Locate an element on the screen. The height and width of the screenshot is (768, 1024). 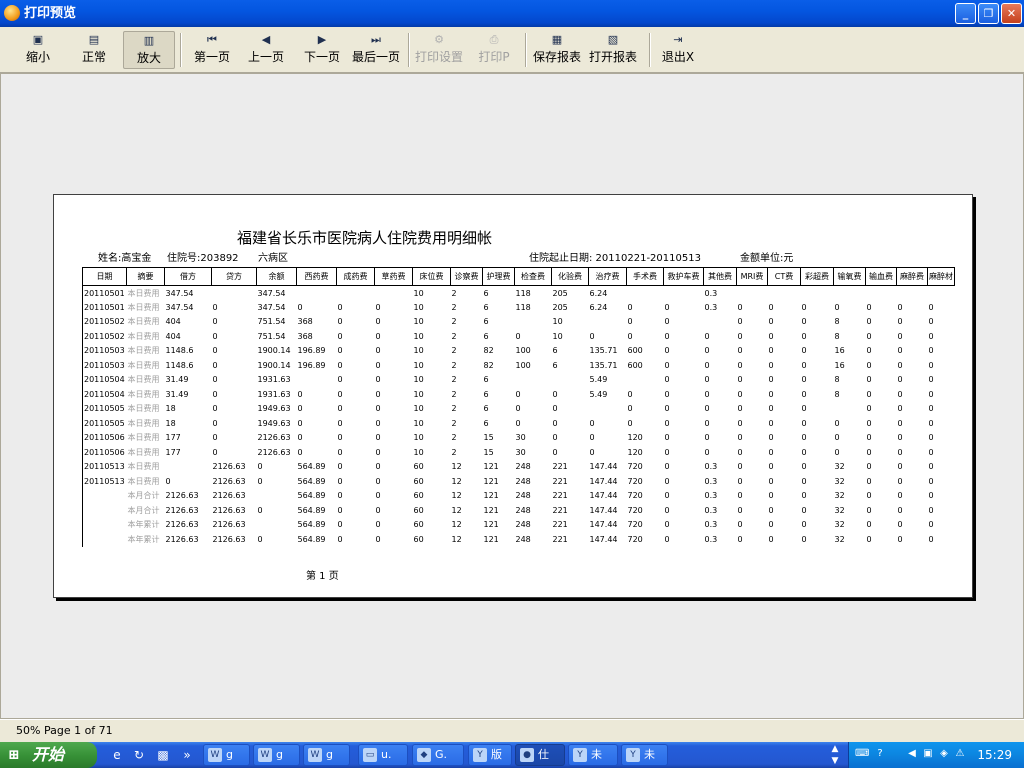
volume-icon: ◈ is located at coordinates (944, 754).